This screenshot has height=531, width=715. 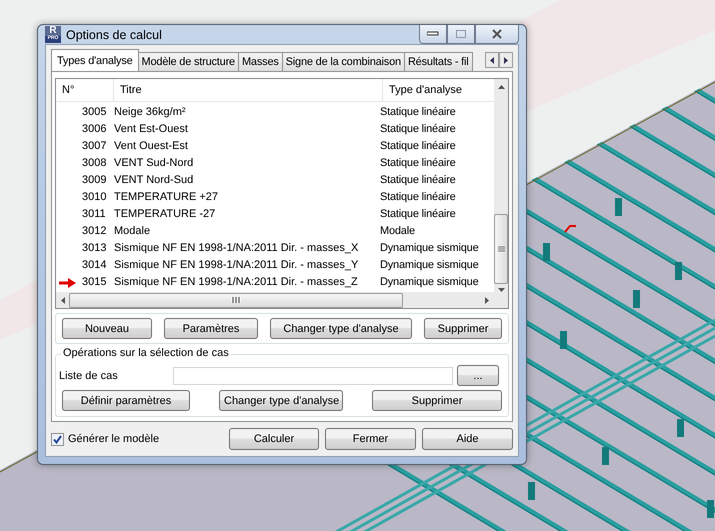 What do you see at coordinates (501, 290) in the screenshot?
I see `caret-down-icon` at bounding box center [501, 290].